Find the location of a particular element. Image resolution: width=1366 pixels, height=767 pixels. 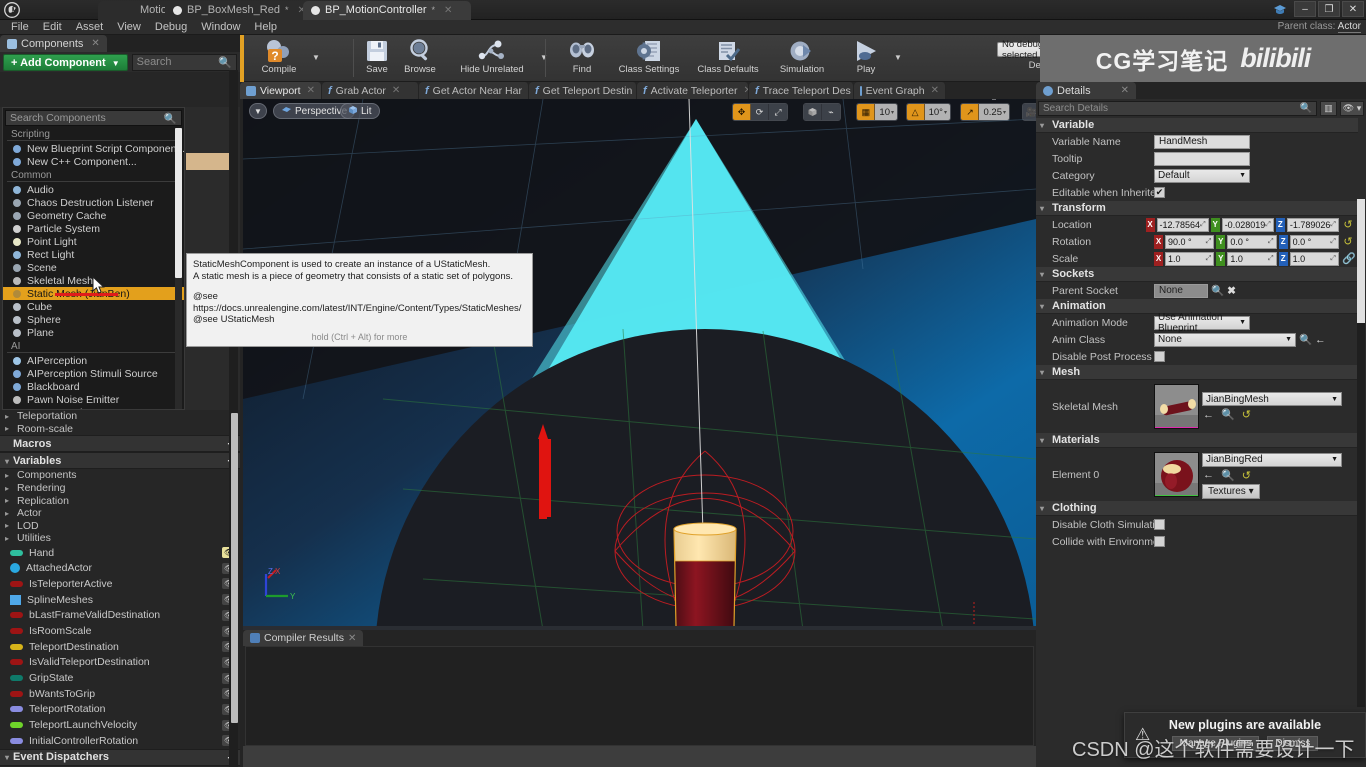

use-selected-asset-icon: ← is located at coordinates (1320, 340).